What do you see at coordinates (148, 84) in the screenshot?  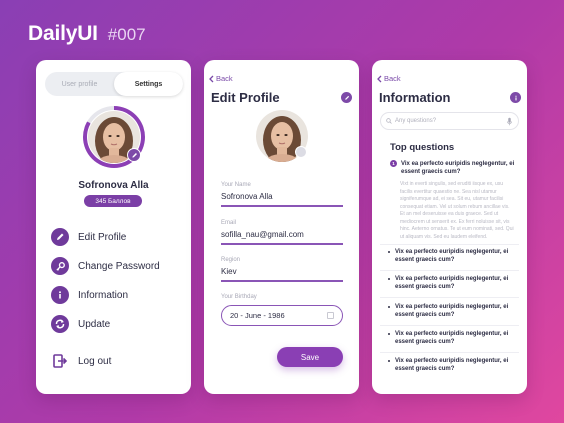 I see `tab-settings: Settings` at bounding box center [148, 84].